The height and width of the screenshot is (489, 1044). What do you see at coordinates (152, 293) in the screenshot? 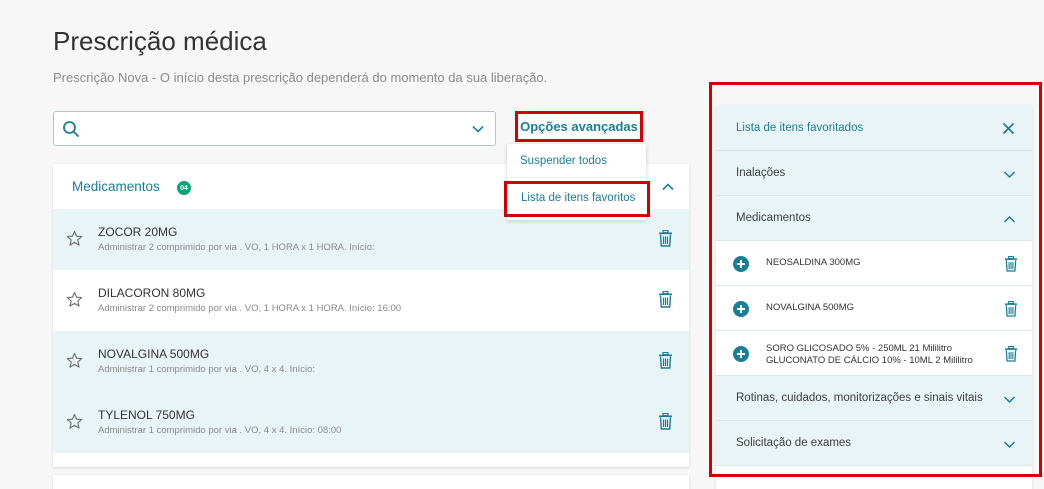
I see `medication-name: DILACORON 80MG` at bounding box center [152, 293].